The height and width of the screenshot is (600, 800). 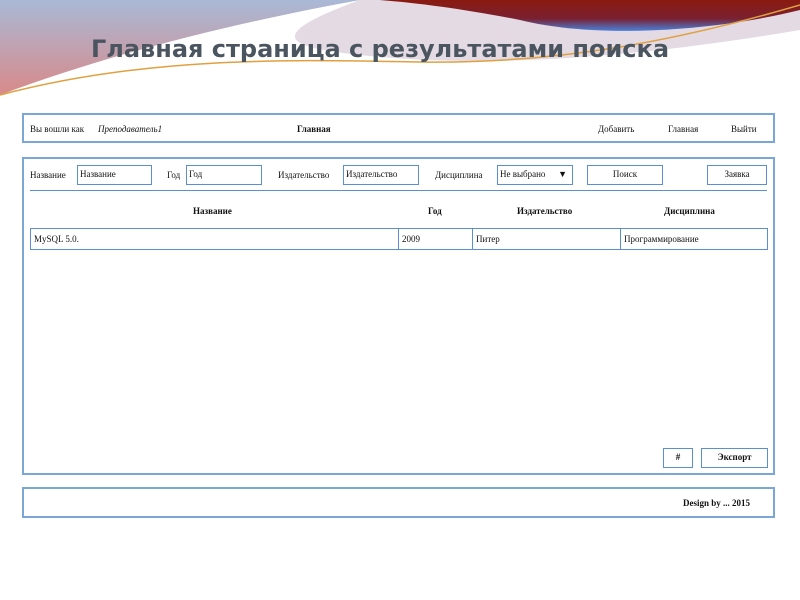 I want to click on hash-button: #, so click(x=678, y=458).